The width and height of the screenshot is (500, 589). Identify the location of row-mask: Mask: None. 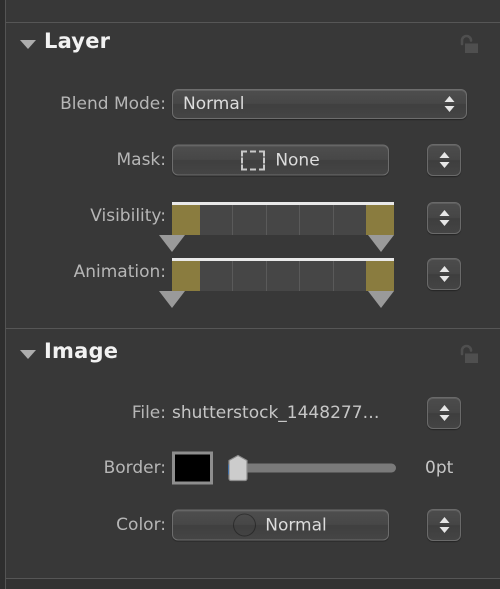
(253, 160).